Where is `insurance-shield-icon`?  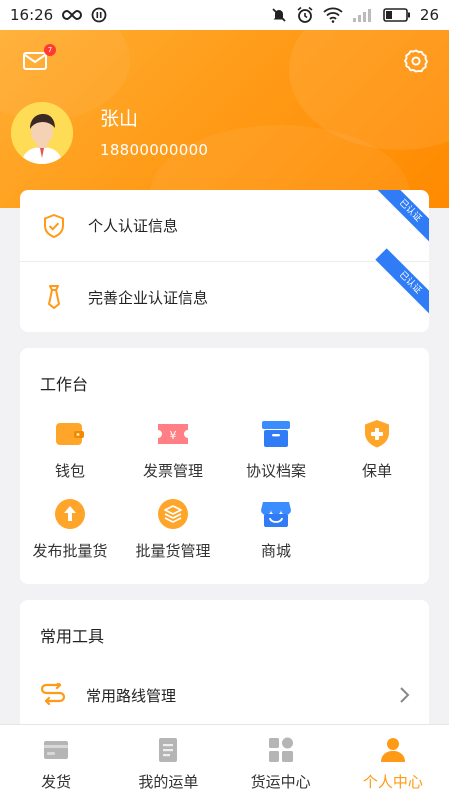 insurance-shield-icon is located at coordinates (377, 434).